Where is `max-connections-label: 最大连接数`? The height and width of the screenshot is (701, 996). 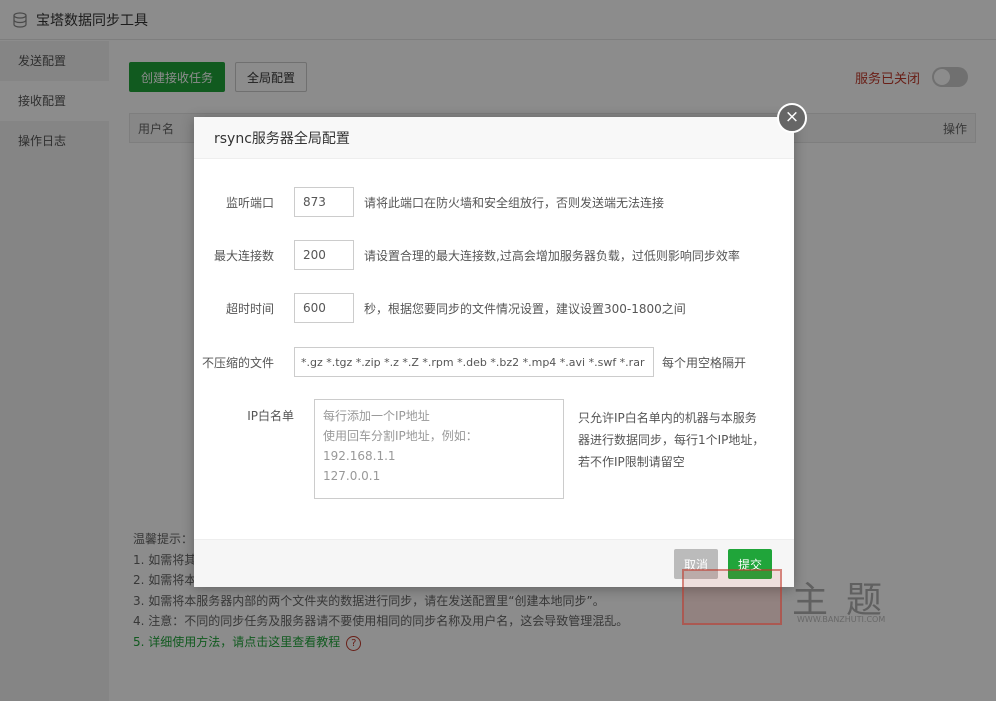
max-connections-label: 最大连接数 is located at coordinates (243, 255).